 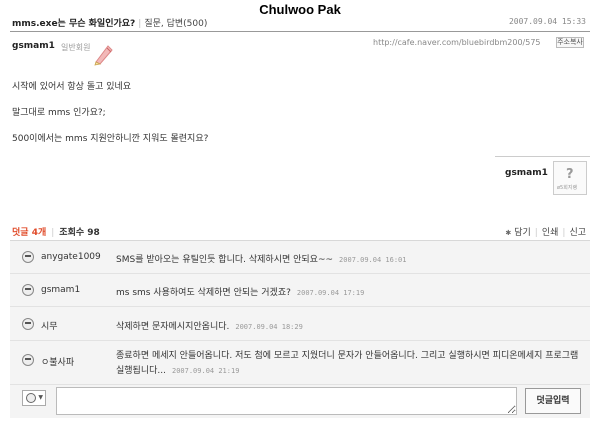 What do you see at coordinates (40, 397) in the screenshot?
I see `chevron-down-icon: ▼` at bounding box center [40, 397].